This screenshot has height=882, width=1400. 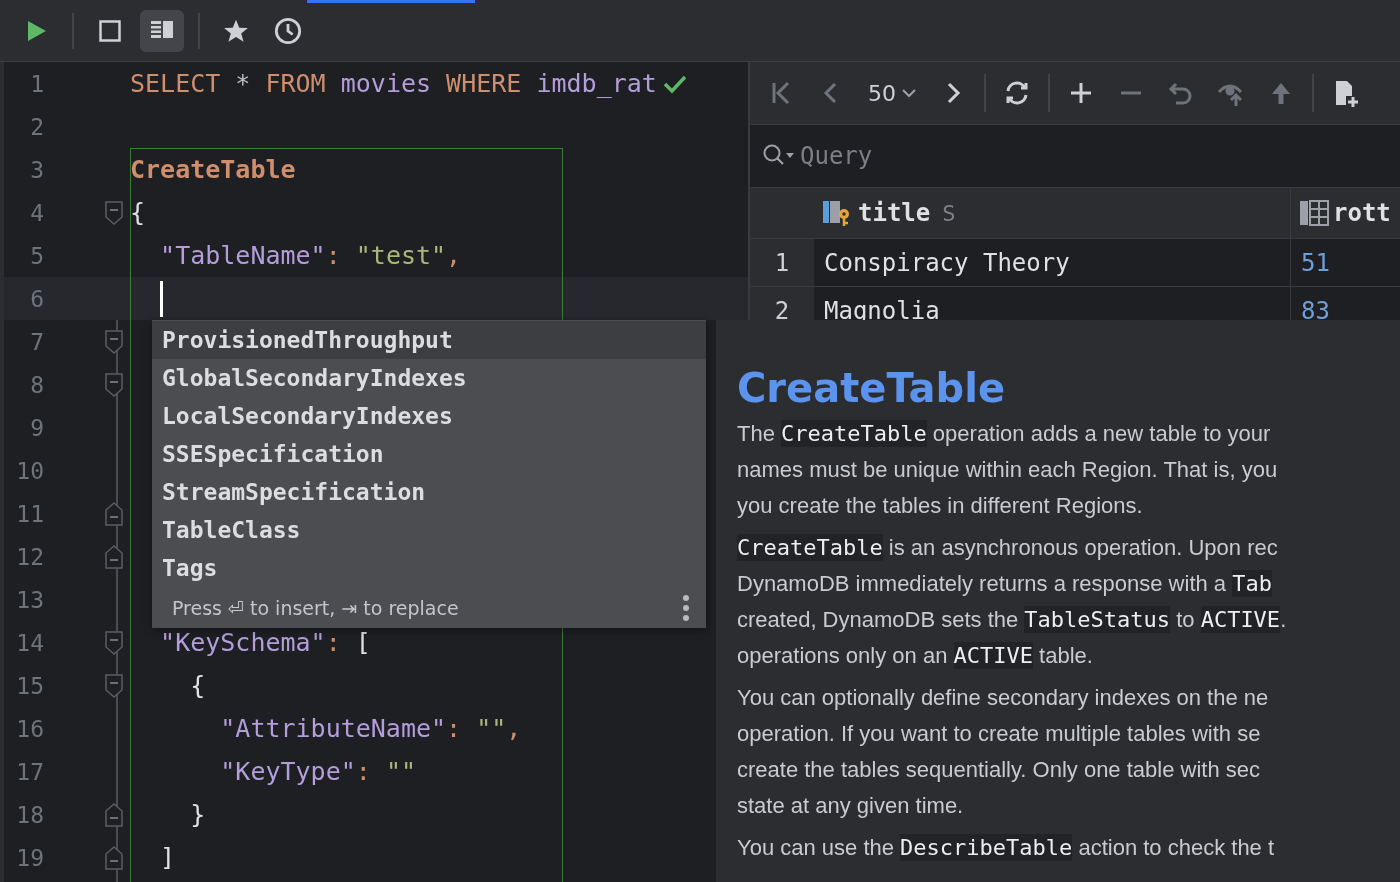 What do you see at coordinates (161, 298) in the screenshot?
I see `text-cursor` at bounding box center [161, 298].